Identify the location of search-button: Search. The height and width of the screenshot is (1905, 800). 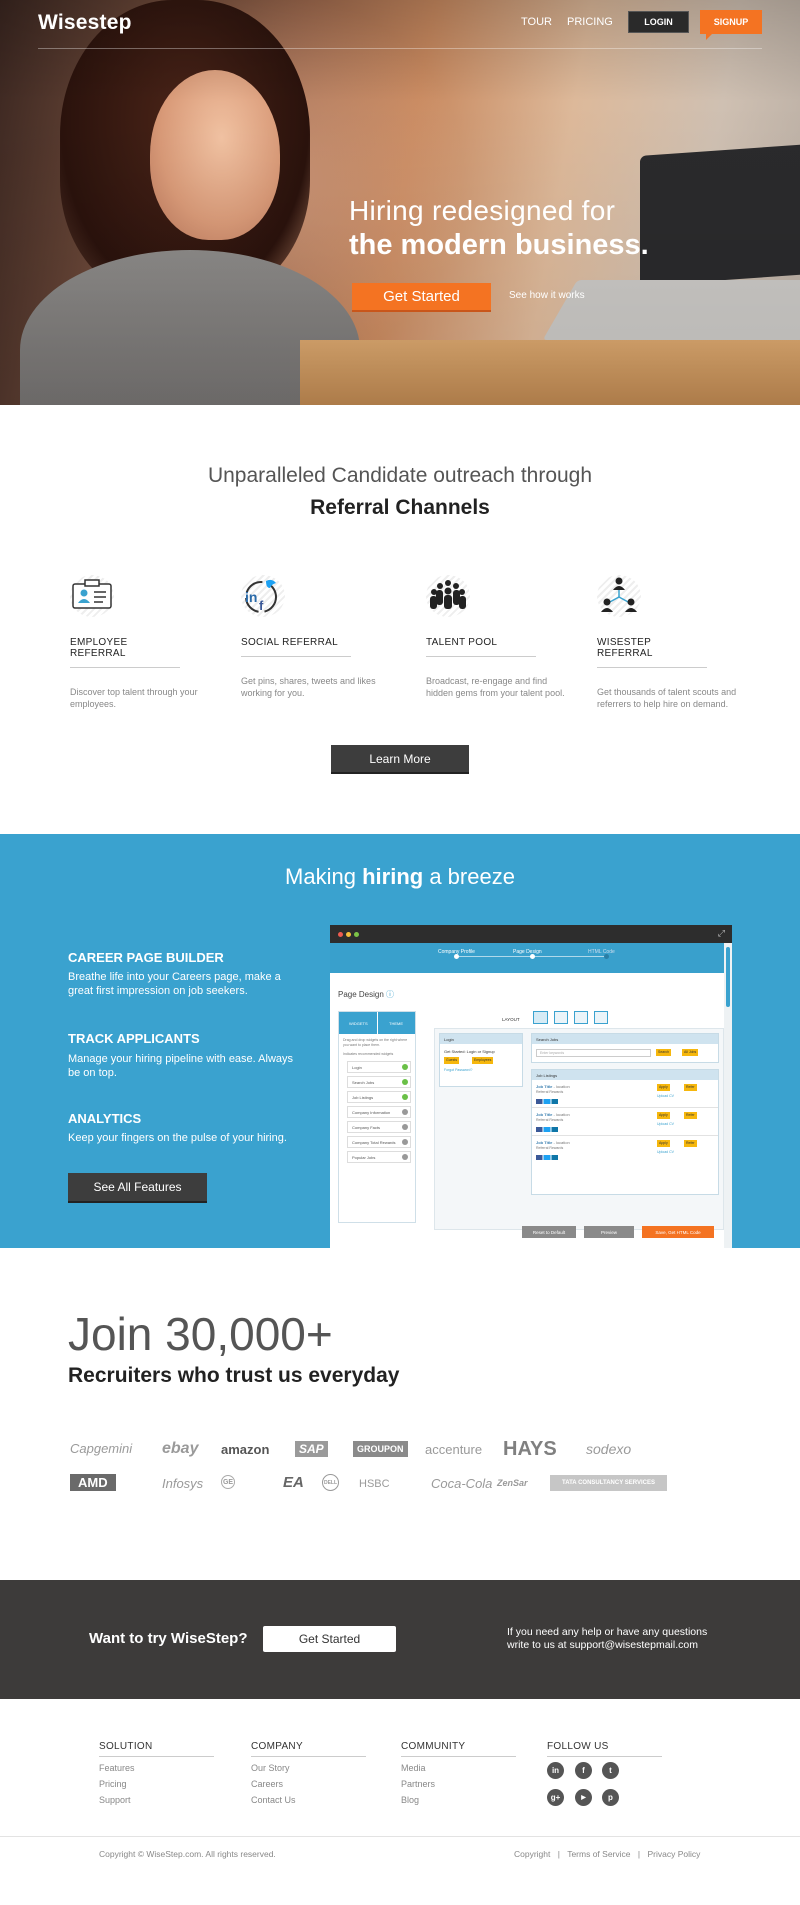
(664, 1052).